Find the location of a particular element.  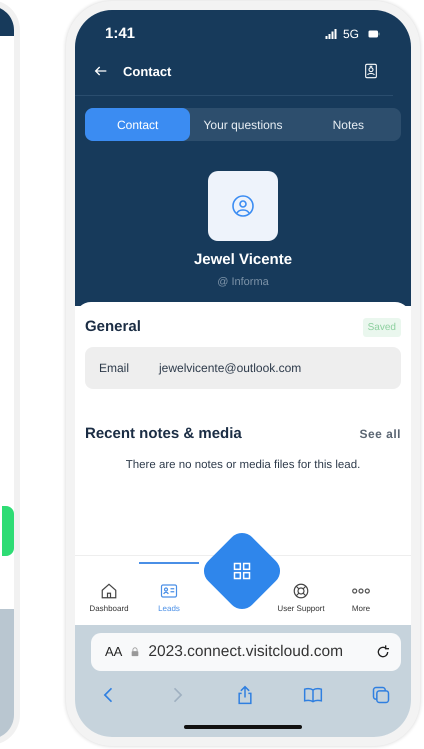

person-icon is located at coordinates (243, 206).